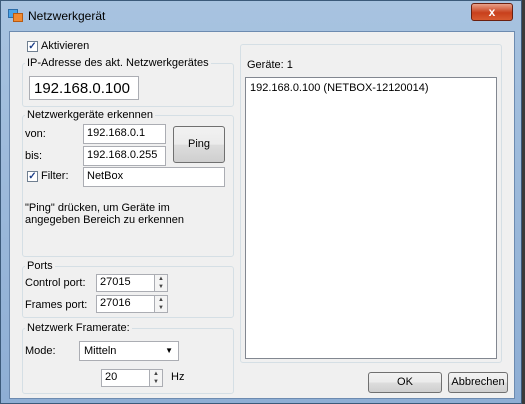 Image resolution: width=525 pixels, height=404 pixels. Describe the element at coordinates (161, 304) in the screenshot. I see `frames-port-spinner: ▲ ▼` at that location.